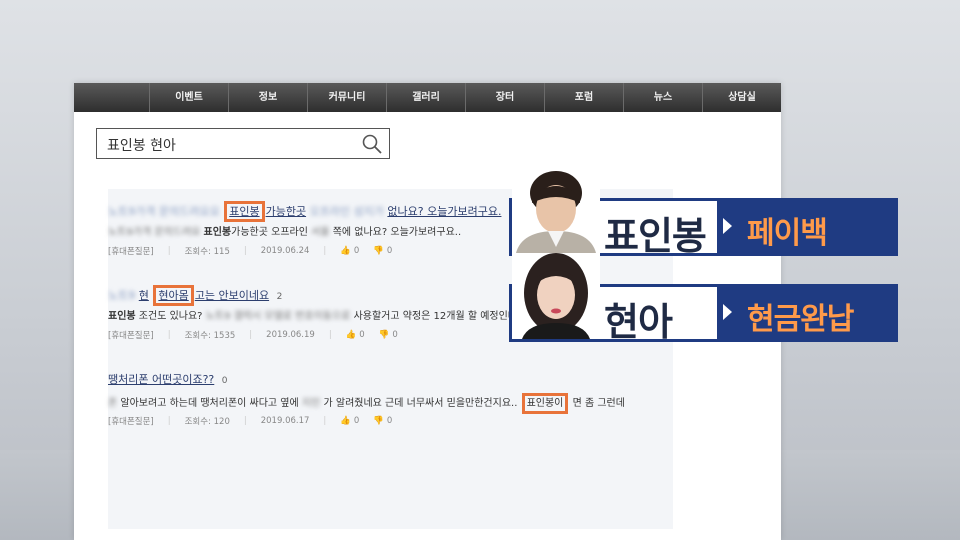 The image size is (960, 540). Describe the element at coordinates (253, 335) in the screenshot. I see `result-meta: [휴대폰질문] | 조회수: 1535 | 2019.06.19 | 👍 0 👎 0` at that location.